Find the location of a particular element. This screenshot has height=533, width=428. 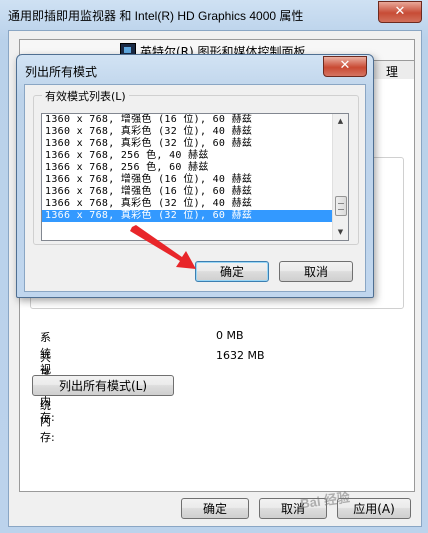

list-item: 1360 x 768, 真彩色 (32 位), 60 赫兹 is located at coordinates (195, 144).